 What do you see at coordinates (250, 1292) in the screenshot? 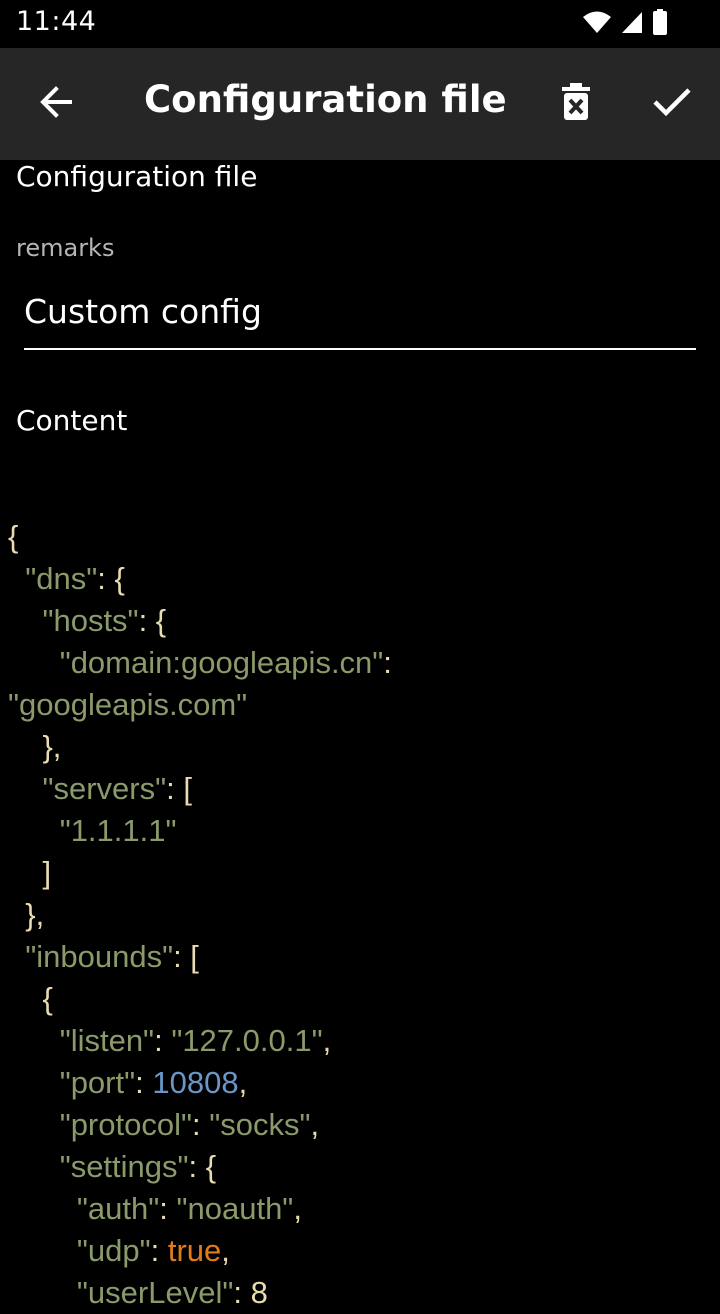
I see `code-token: : 8` at bounding box center [250, 1292].